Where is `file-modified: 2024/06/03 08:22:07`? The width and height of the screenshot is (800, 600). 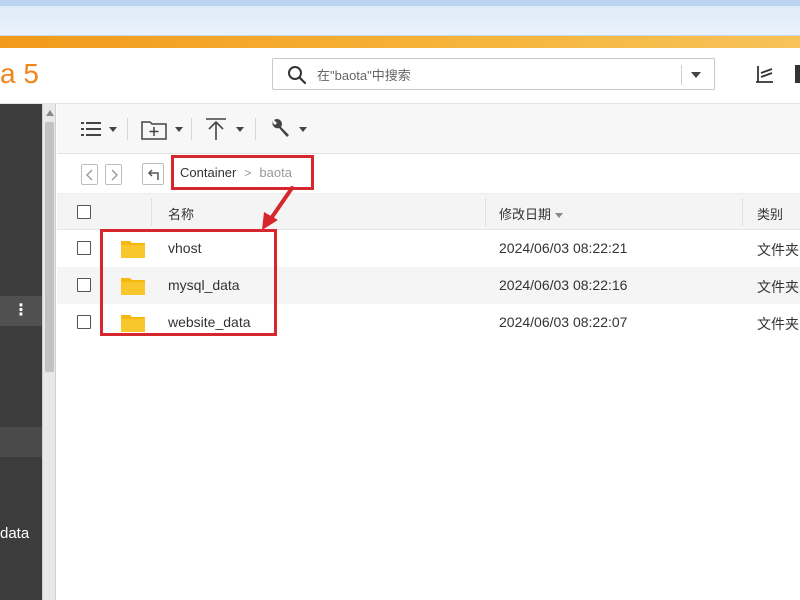
file-modified: 2024/06/03 08:22:07 is located at coordinates (563, 322).